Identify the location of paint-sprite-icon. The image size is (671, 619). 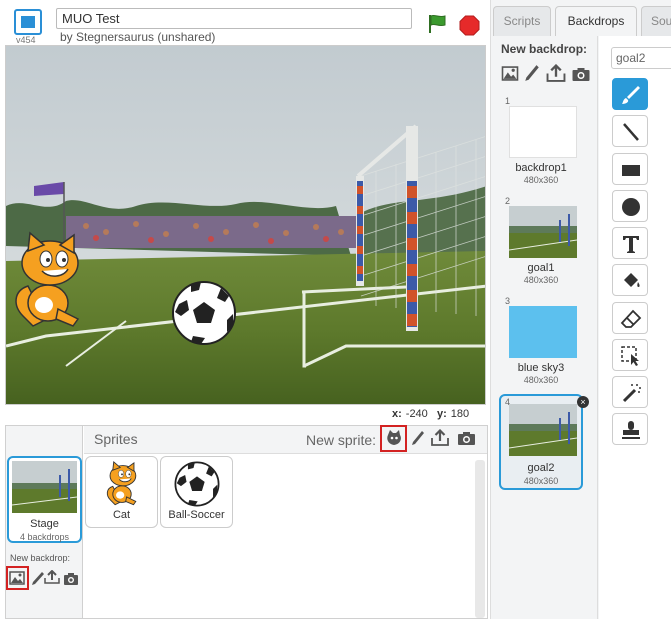
(418, 438).